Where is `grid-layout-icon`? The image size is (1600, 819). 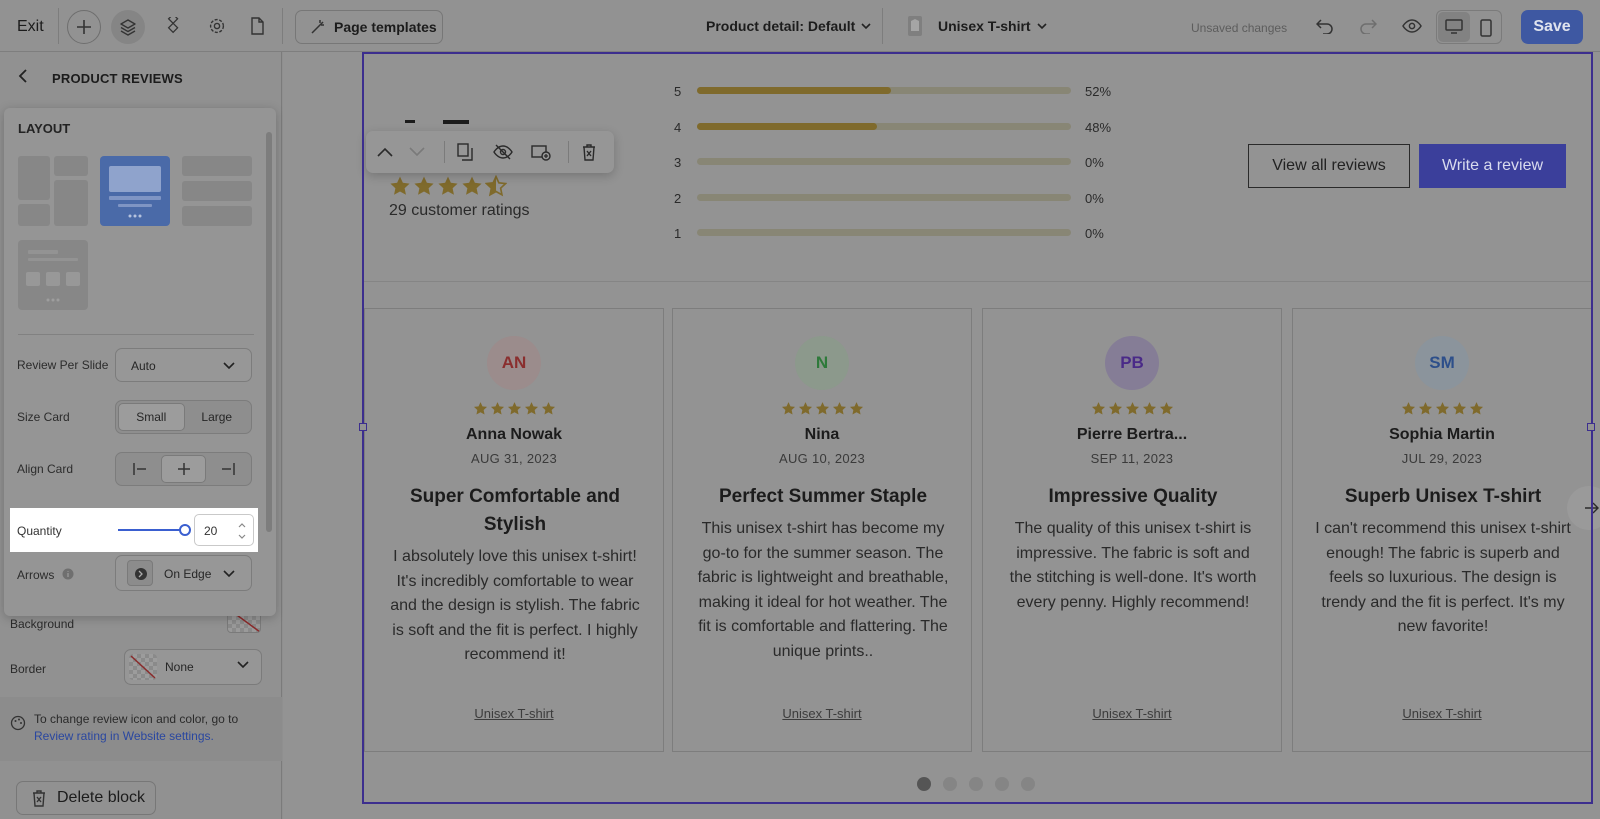
grid-layout-icon is located at coordinates (53, 191).